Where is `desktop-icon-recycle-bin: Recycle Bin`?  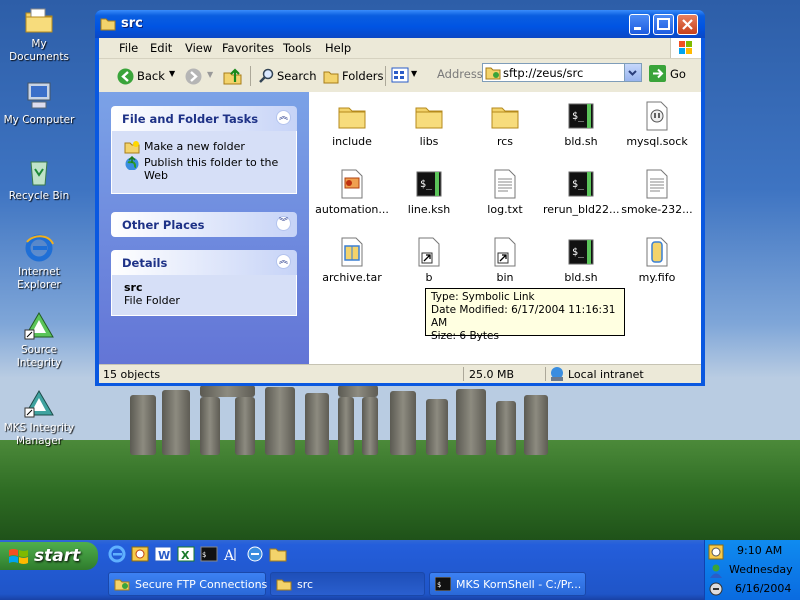
desktop-icon-recycle-bin: Recycle Bin is located at coordinates (39, 179).